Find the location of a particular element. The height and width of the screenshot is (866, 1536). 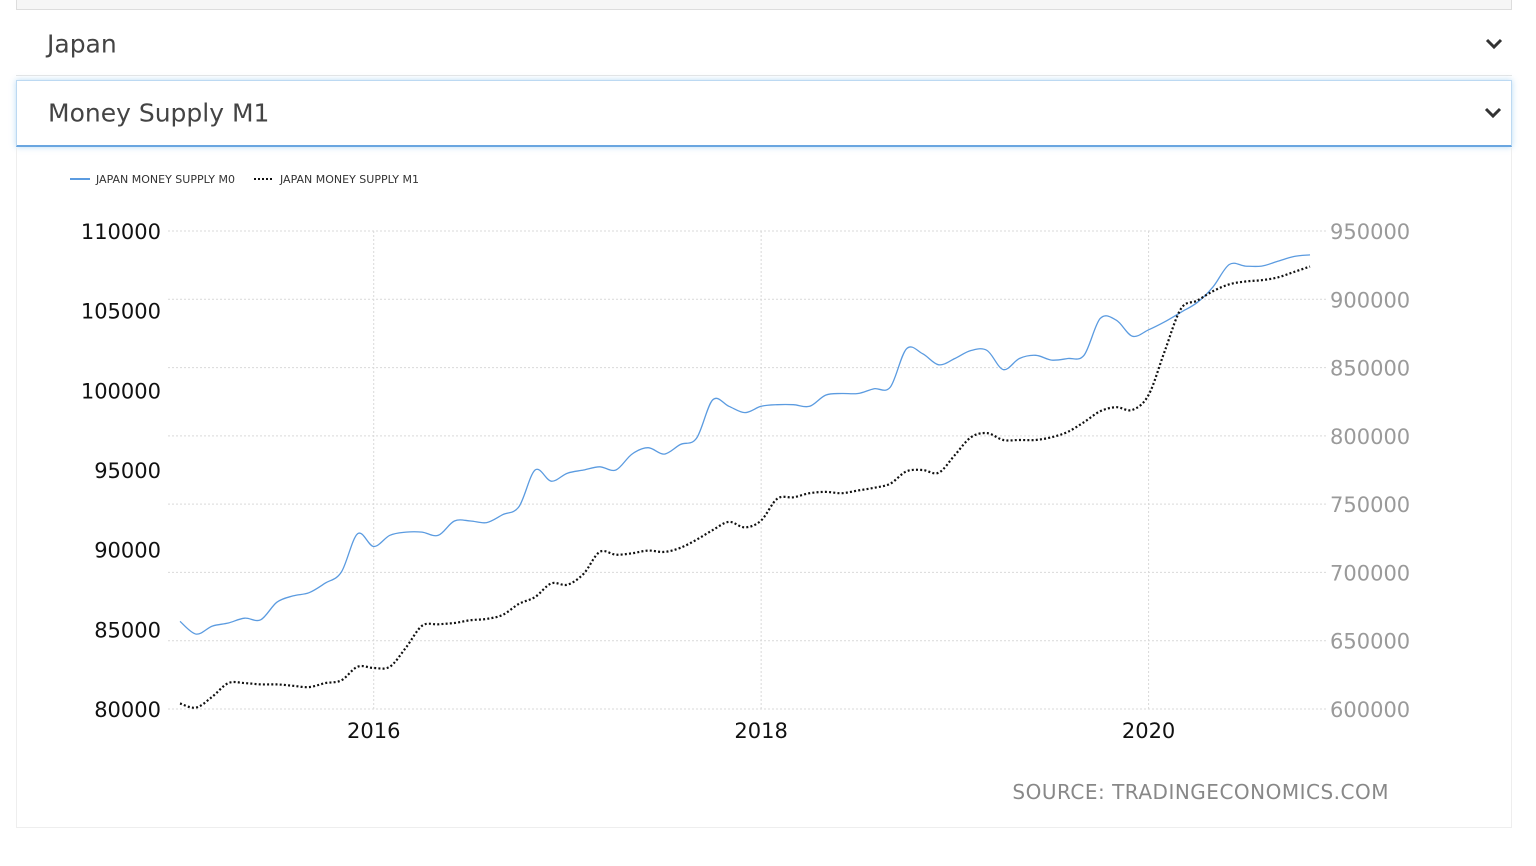

legend-label-m0: JAPAN MONEY SUPPLY M0 is located at coordinates (165, 179).